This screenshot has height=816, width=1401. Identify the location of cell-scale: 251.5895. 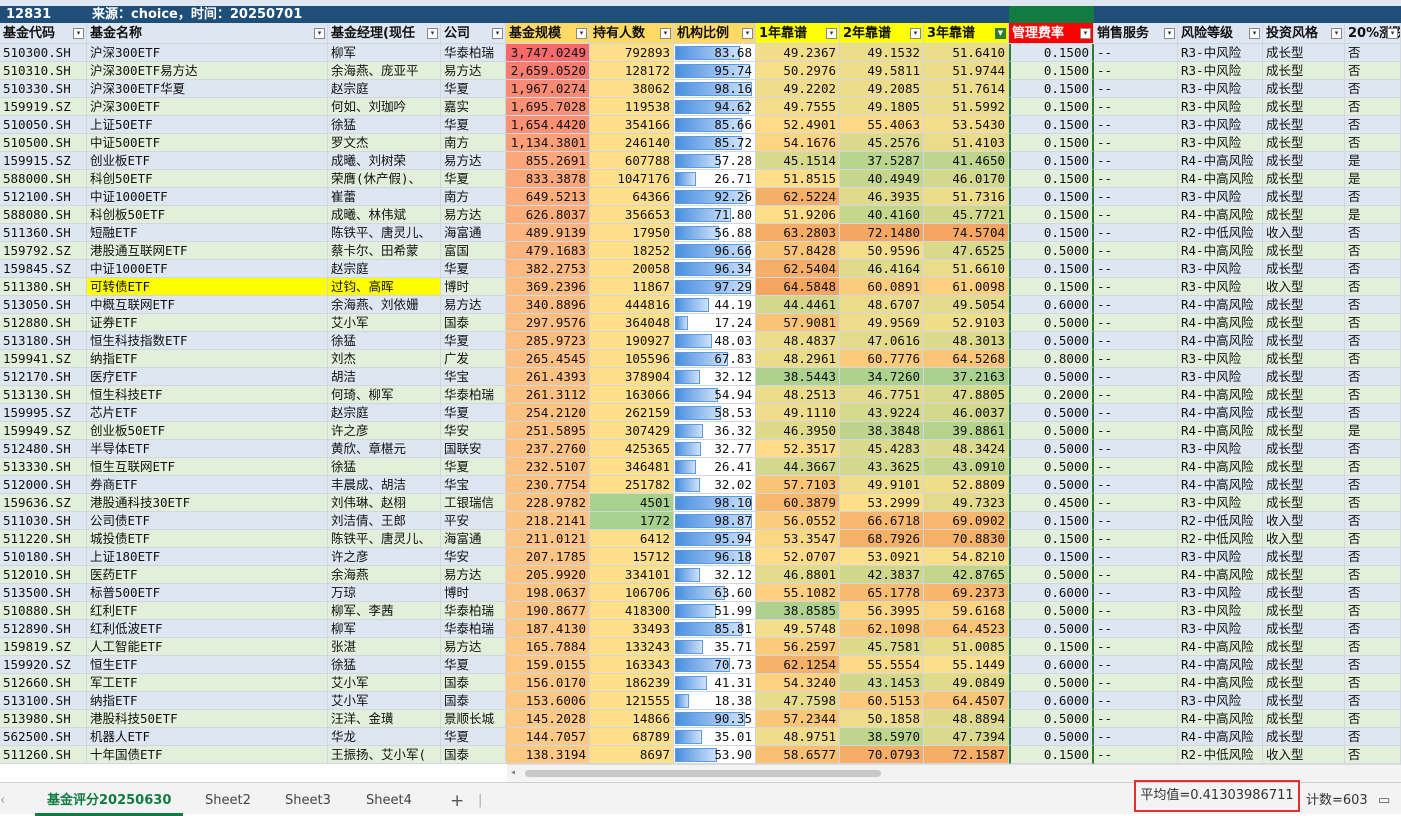
(548, 431).